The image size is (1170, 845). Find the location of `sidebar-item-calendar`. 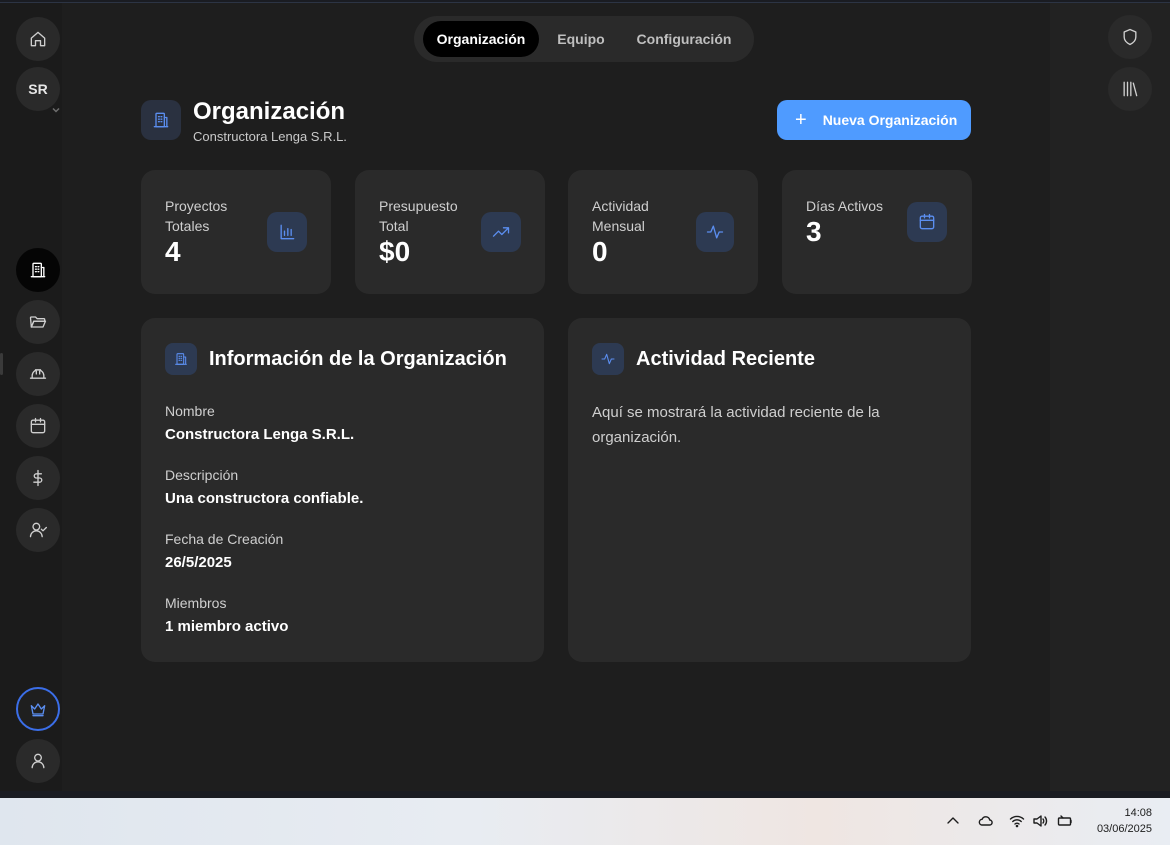

sidebar-item-calendar is located at coordinates (38, 426).